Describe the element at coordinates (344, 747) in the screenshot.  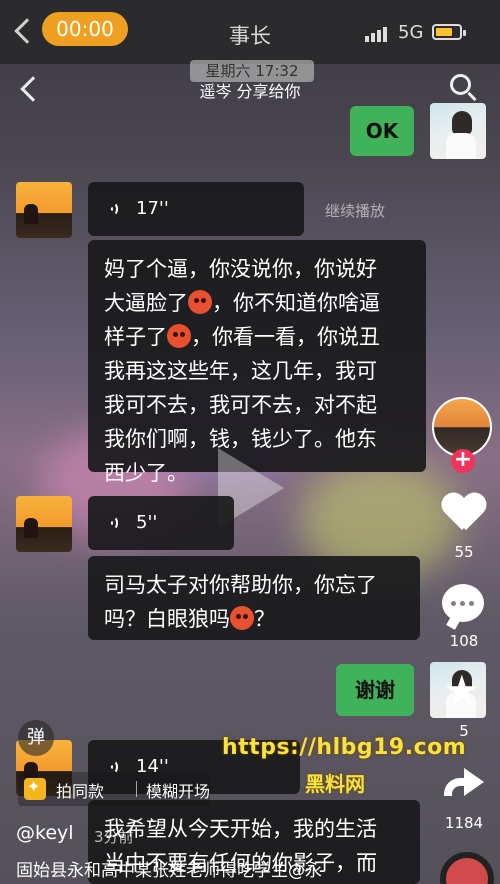
I see `watermark-url: https://hlbg19.com` at that location.